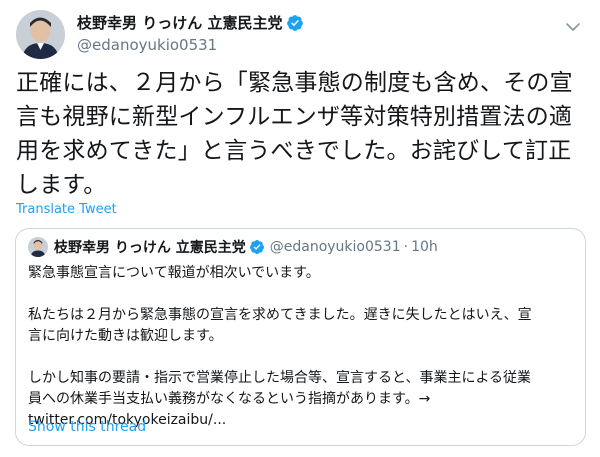  What do you see at coordinates (294, 83) in the screenshot?
I see `tweet-text-line: 正確には、２月から「緊急事態の制度も含め、その宣` at bounding box center [294, 83].